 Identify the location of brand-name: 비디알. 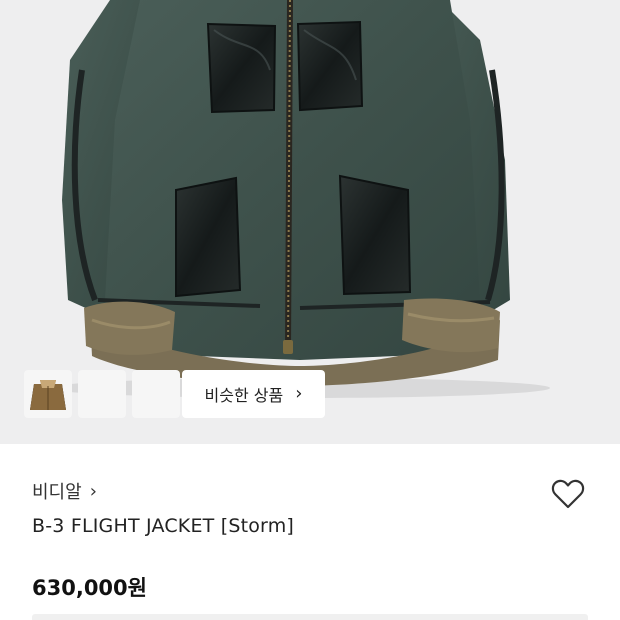
(57, 492).